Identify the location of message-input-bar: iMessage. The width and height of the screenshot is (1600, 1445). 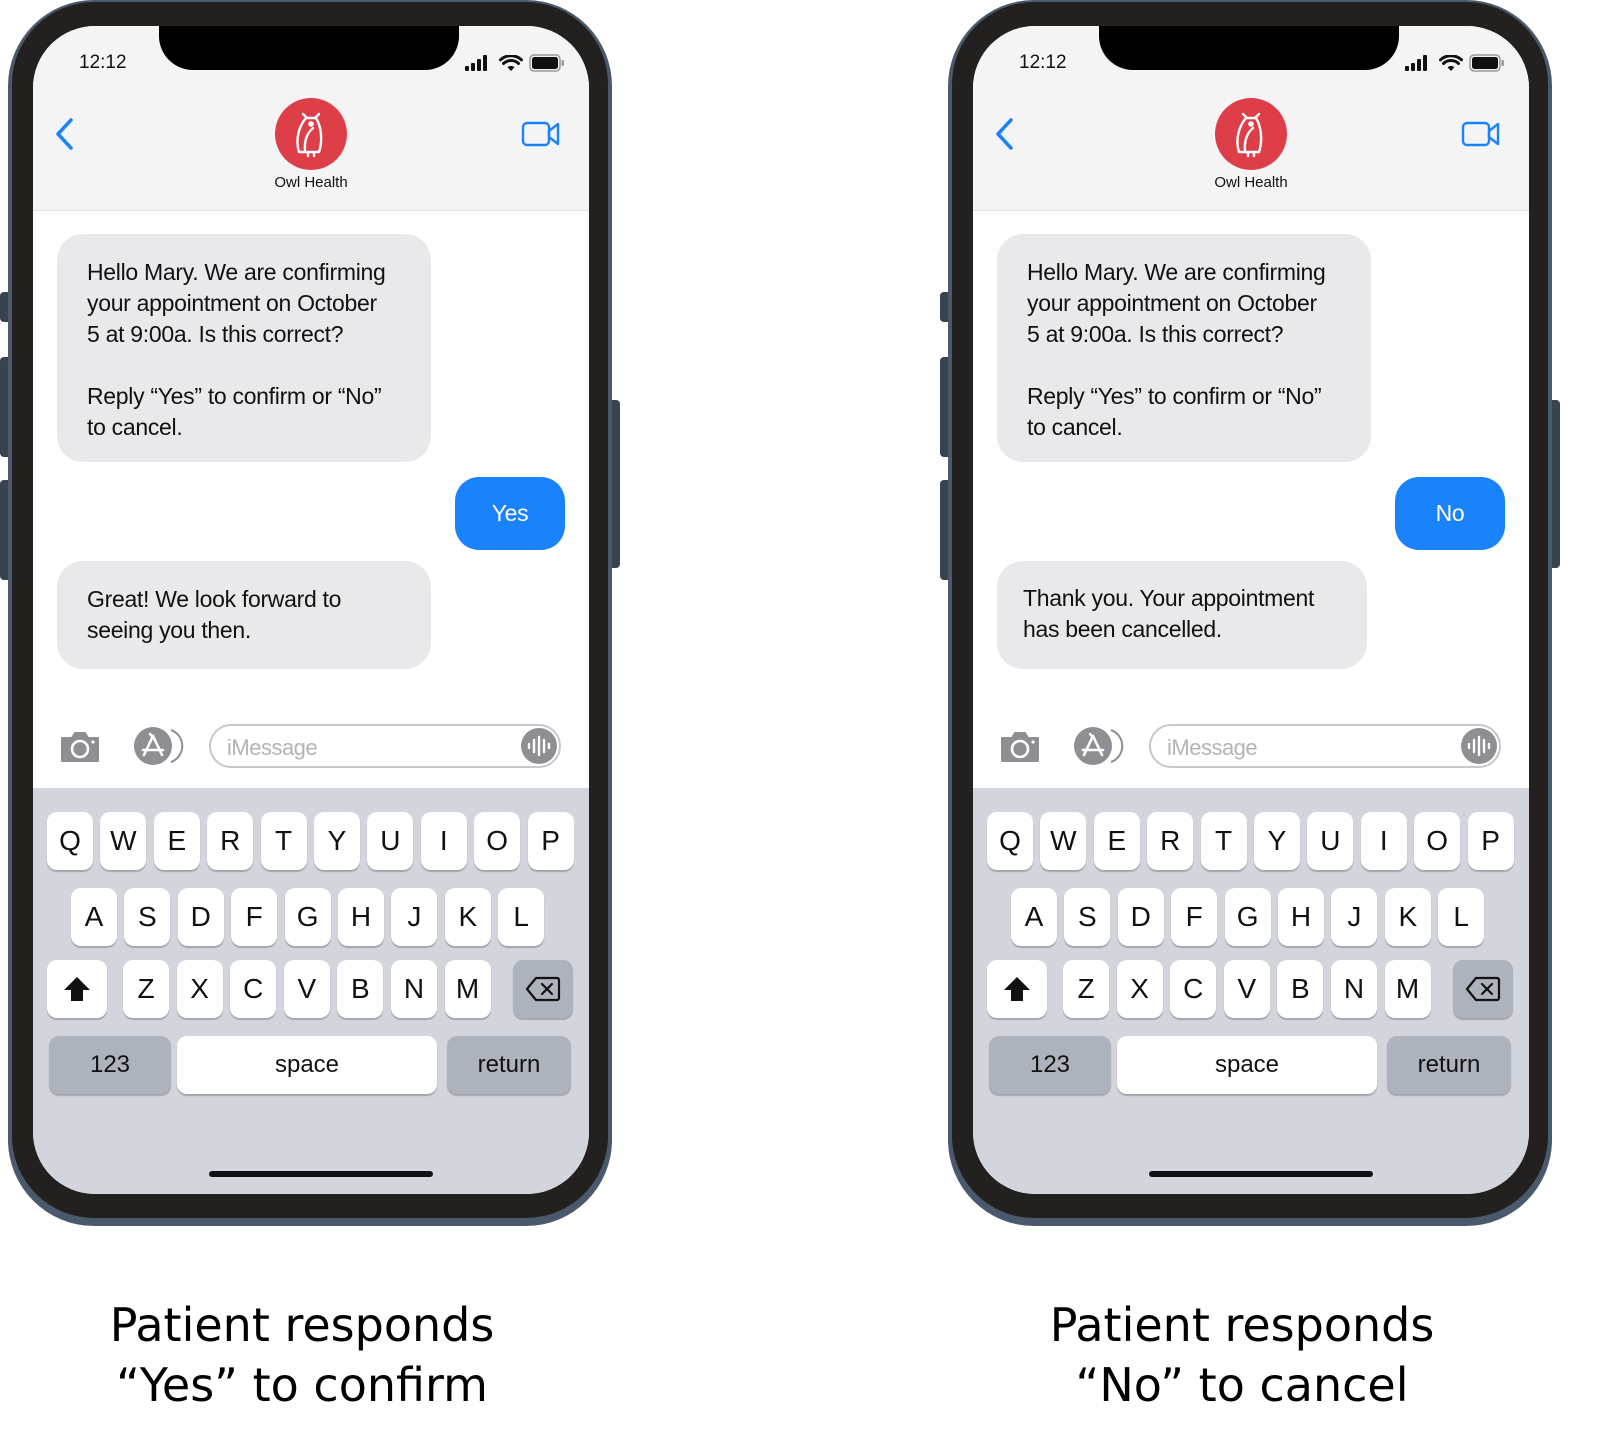
(1251, 751).